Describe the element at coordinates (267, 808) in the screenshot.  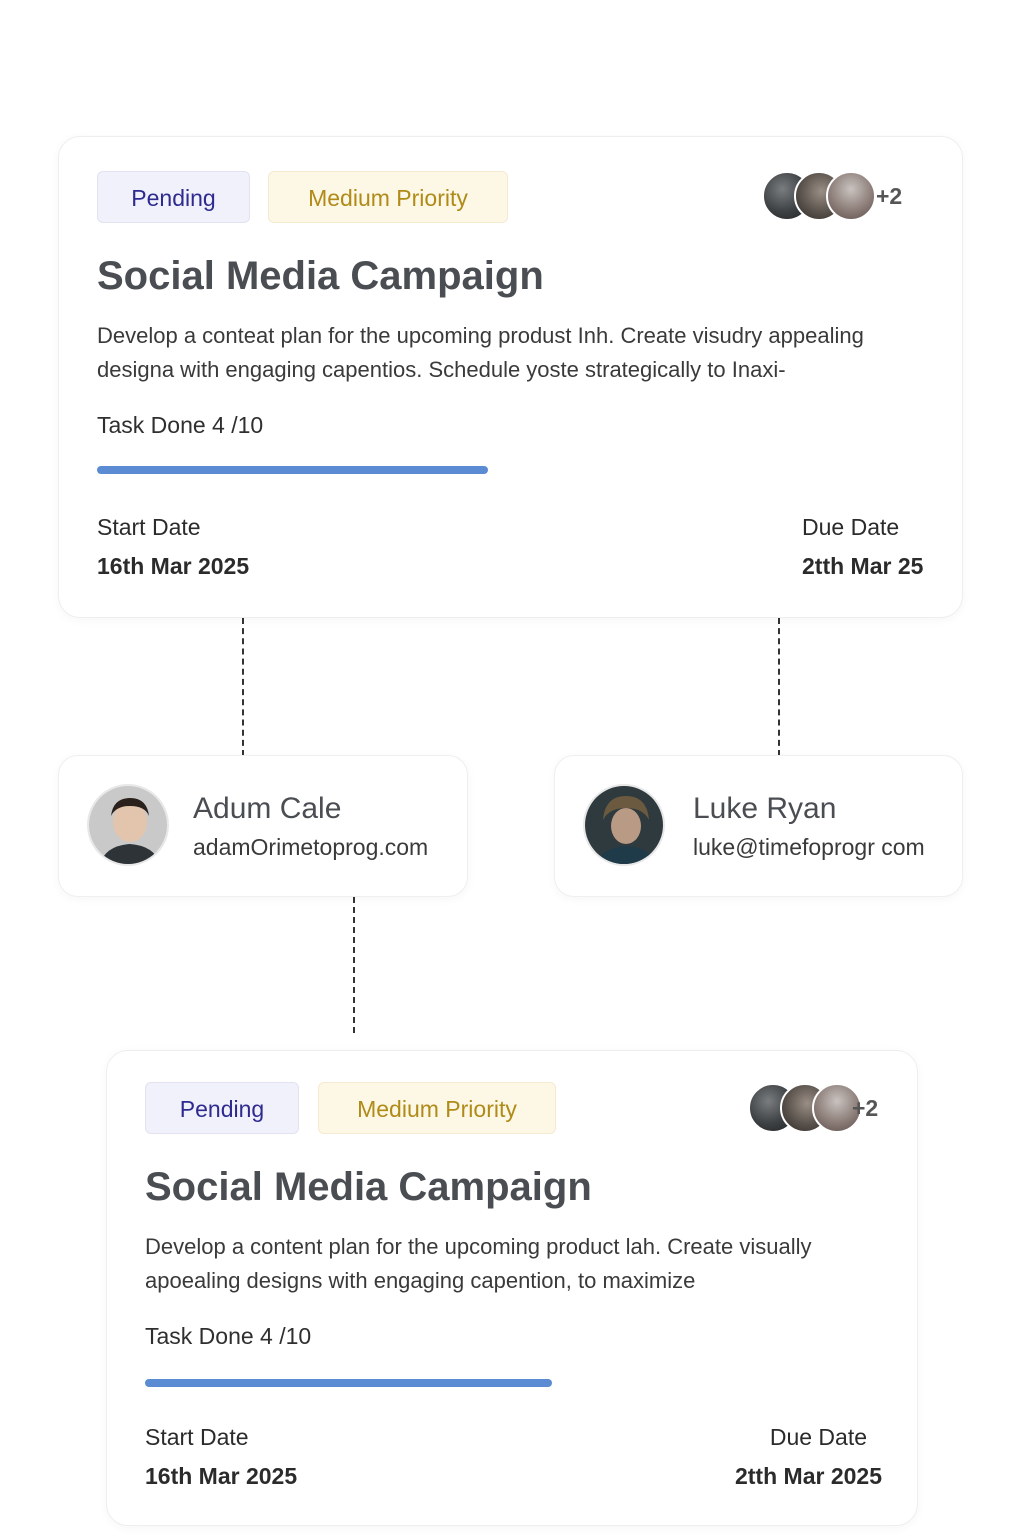
I see `assignee-name: Adum Cale` at that location.